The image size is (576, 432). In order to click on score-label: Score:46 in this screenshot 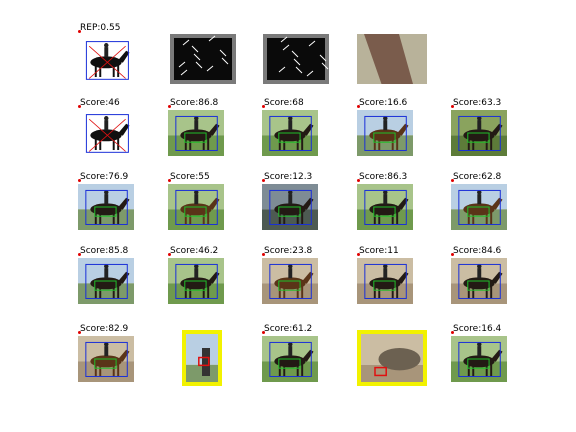, I will do `click(100, 103)`.